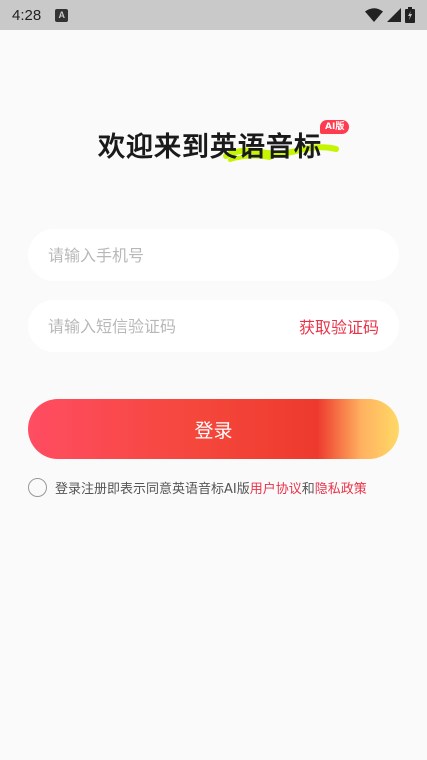 This screenshot has width=427, height=760. I want to click on ai-version-badge: AI版, so click(335, 127).